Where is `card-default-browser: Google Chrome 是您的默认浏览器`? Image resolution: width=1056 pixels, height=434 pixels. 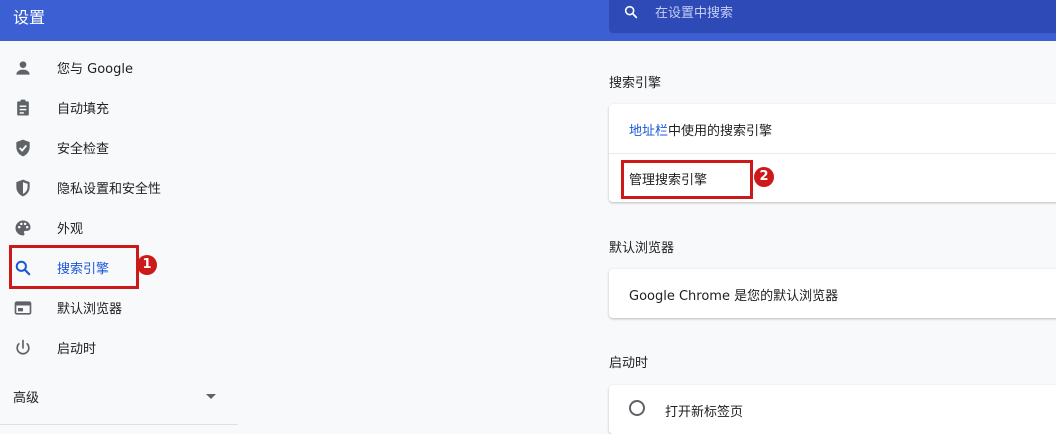
card-default-browser: Google Chrome 是您的默认浏览器 is located at coordinates (832, 293).